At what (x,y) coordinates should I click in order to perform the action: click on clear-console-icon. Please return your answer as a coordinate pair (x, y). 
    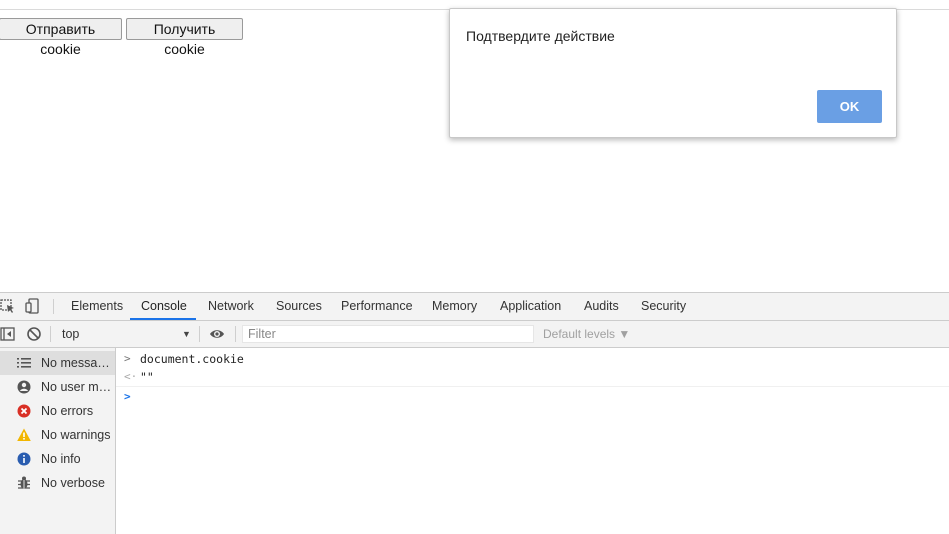
    Looking at the image, I should click on (34, 334).